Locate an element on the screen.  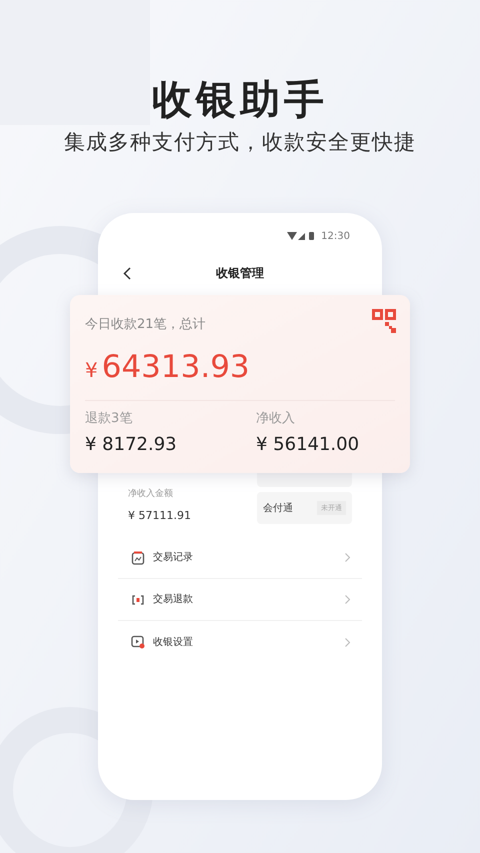
refund-icon is located at coordinates (138, 599).